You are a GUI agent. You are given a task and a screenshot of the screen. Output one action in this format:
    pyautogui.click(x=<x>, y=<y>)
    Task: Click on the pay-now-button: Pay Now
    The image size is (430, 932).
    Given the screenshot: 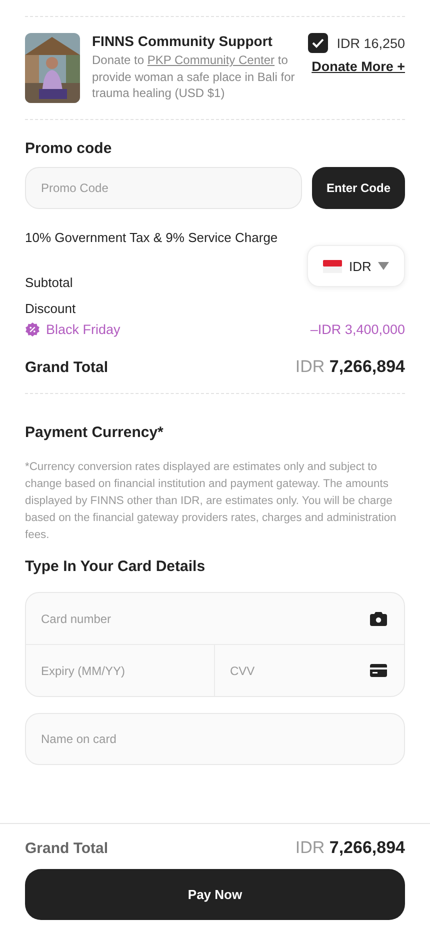 What is the action you would take?
    pyautogui.click(x=215, y=894)
    